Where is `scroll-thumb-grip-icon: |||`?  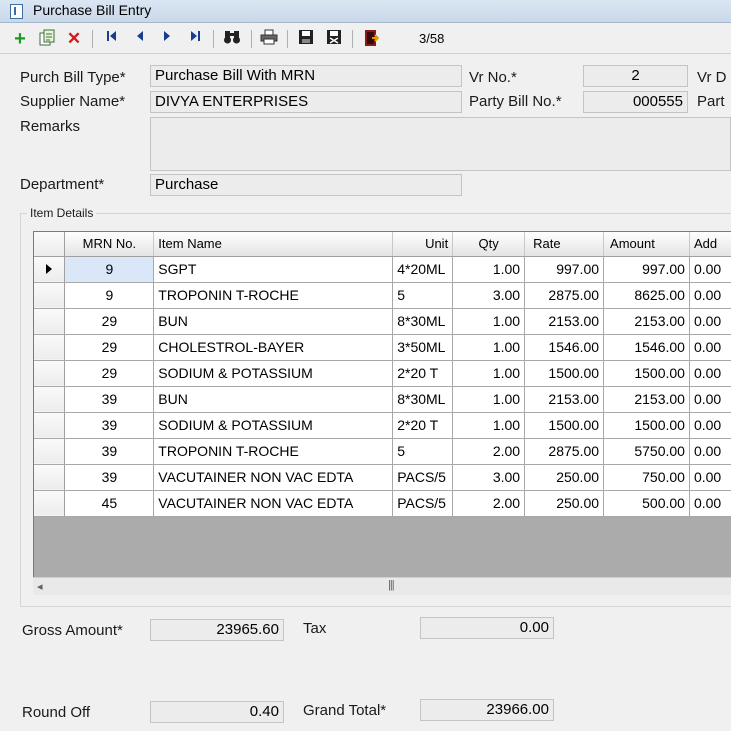 scroll-thumb-grip-icon: ||| is located at coordinates (391, 585).